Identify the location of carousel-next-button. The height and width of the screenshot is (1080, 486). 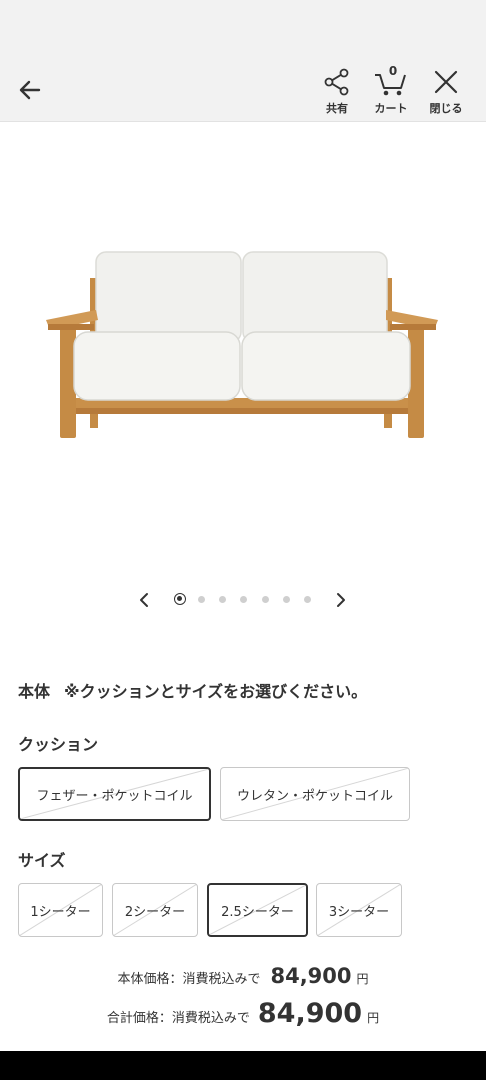
(341, 600).